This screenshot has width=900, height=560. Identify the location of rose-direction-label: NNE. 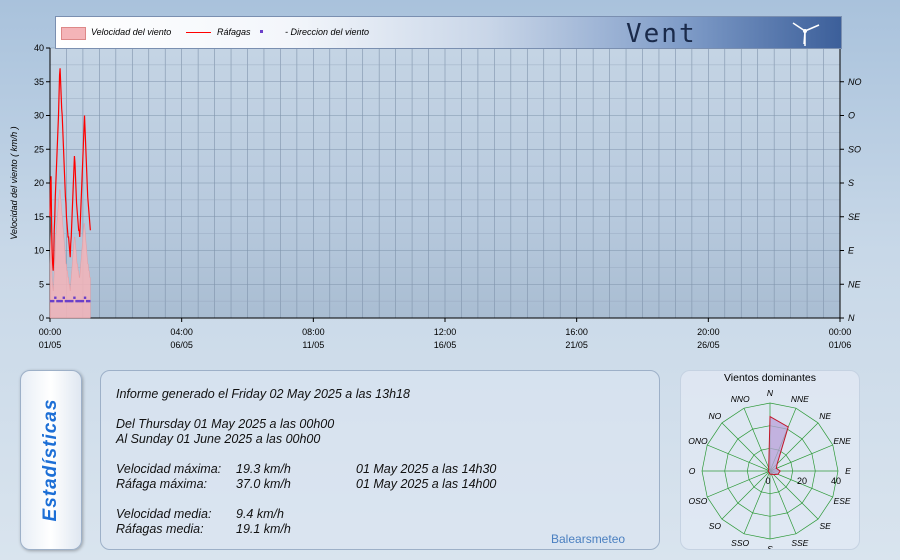
(800, 399).